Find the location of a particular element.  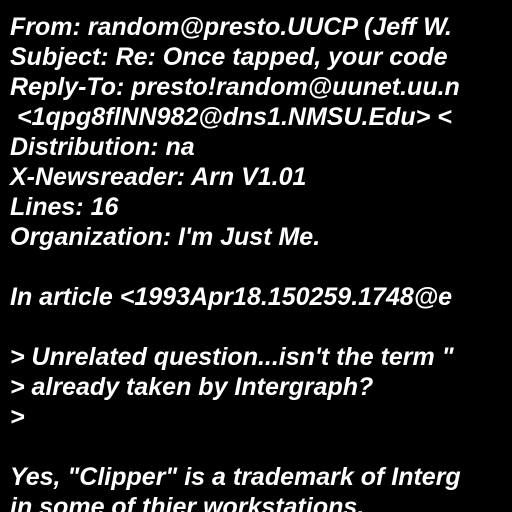

references-header: <1qpg8flNN982@dns1.NMSU.Edu> < is located at coordinates (231, 117).